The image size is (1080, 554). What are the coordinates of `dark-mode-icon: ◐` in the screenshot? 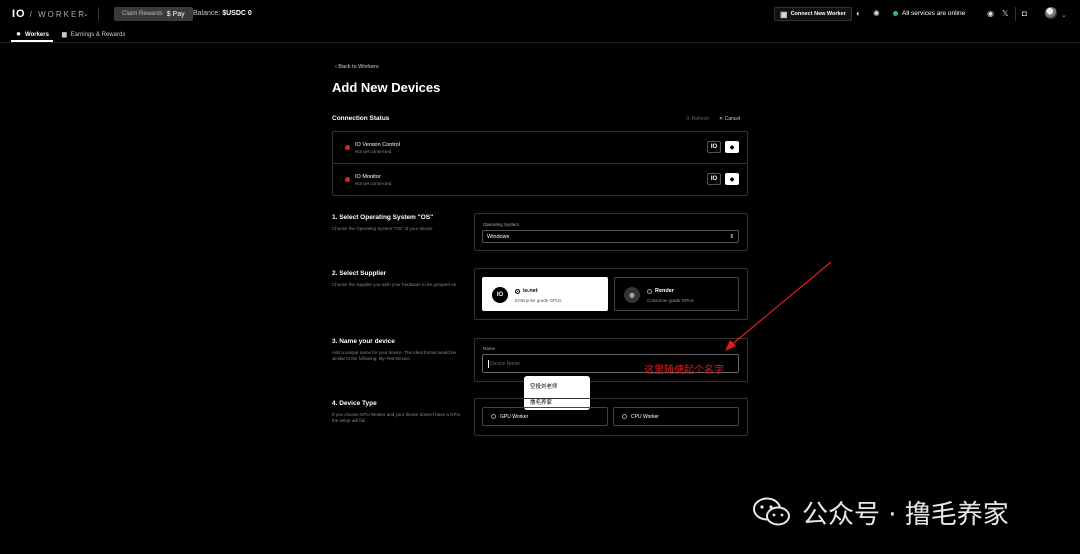 It's located at (858, 13).